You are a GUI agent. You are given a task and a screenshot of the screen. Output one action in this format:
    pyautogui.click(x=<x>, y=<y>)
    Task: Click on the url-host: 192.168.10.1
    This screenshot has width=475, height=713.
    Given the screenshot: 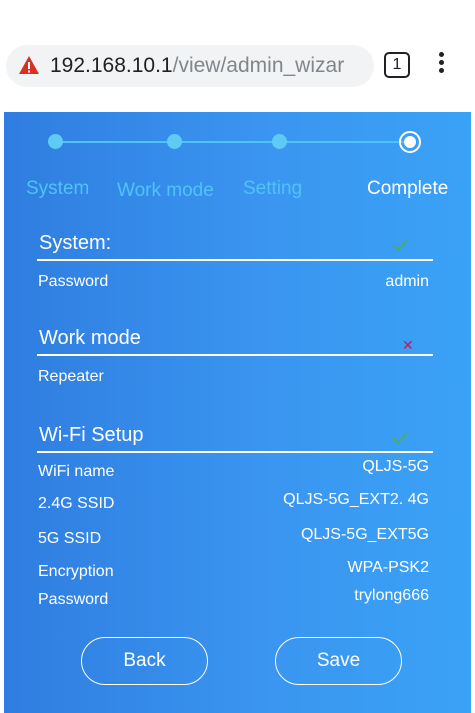 What is the action you would take?
    pyautogui.click(x=111, y=65)
    